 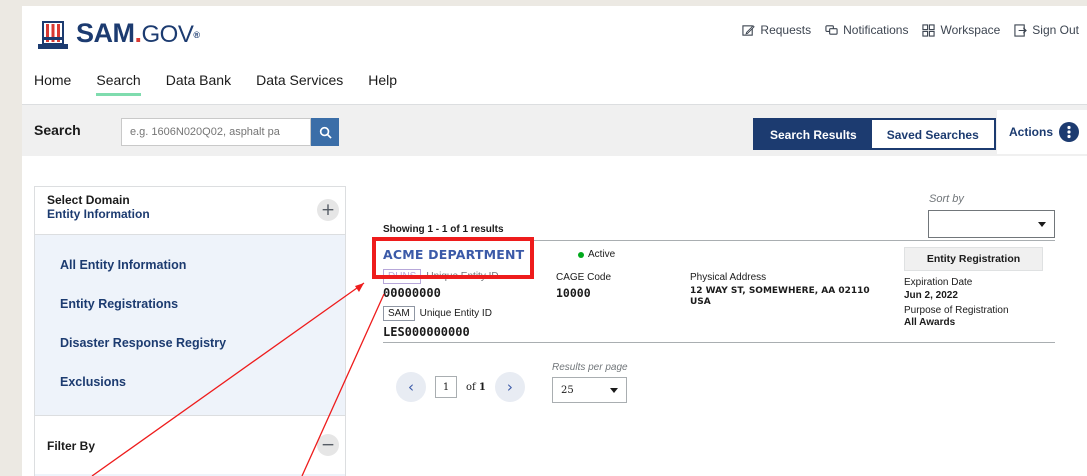 What do you see at coordinates (749, 30) in the screenshot?
I see `edit-icon` at bounding box center [749, 30].